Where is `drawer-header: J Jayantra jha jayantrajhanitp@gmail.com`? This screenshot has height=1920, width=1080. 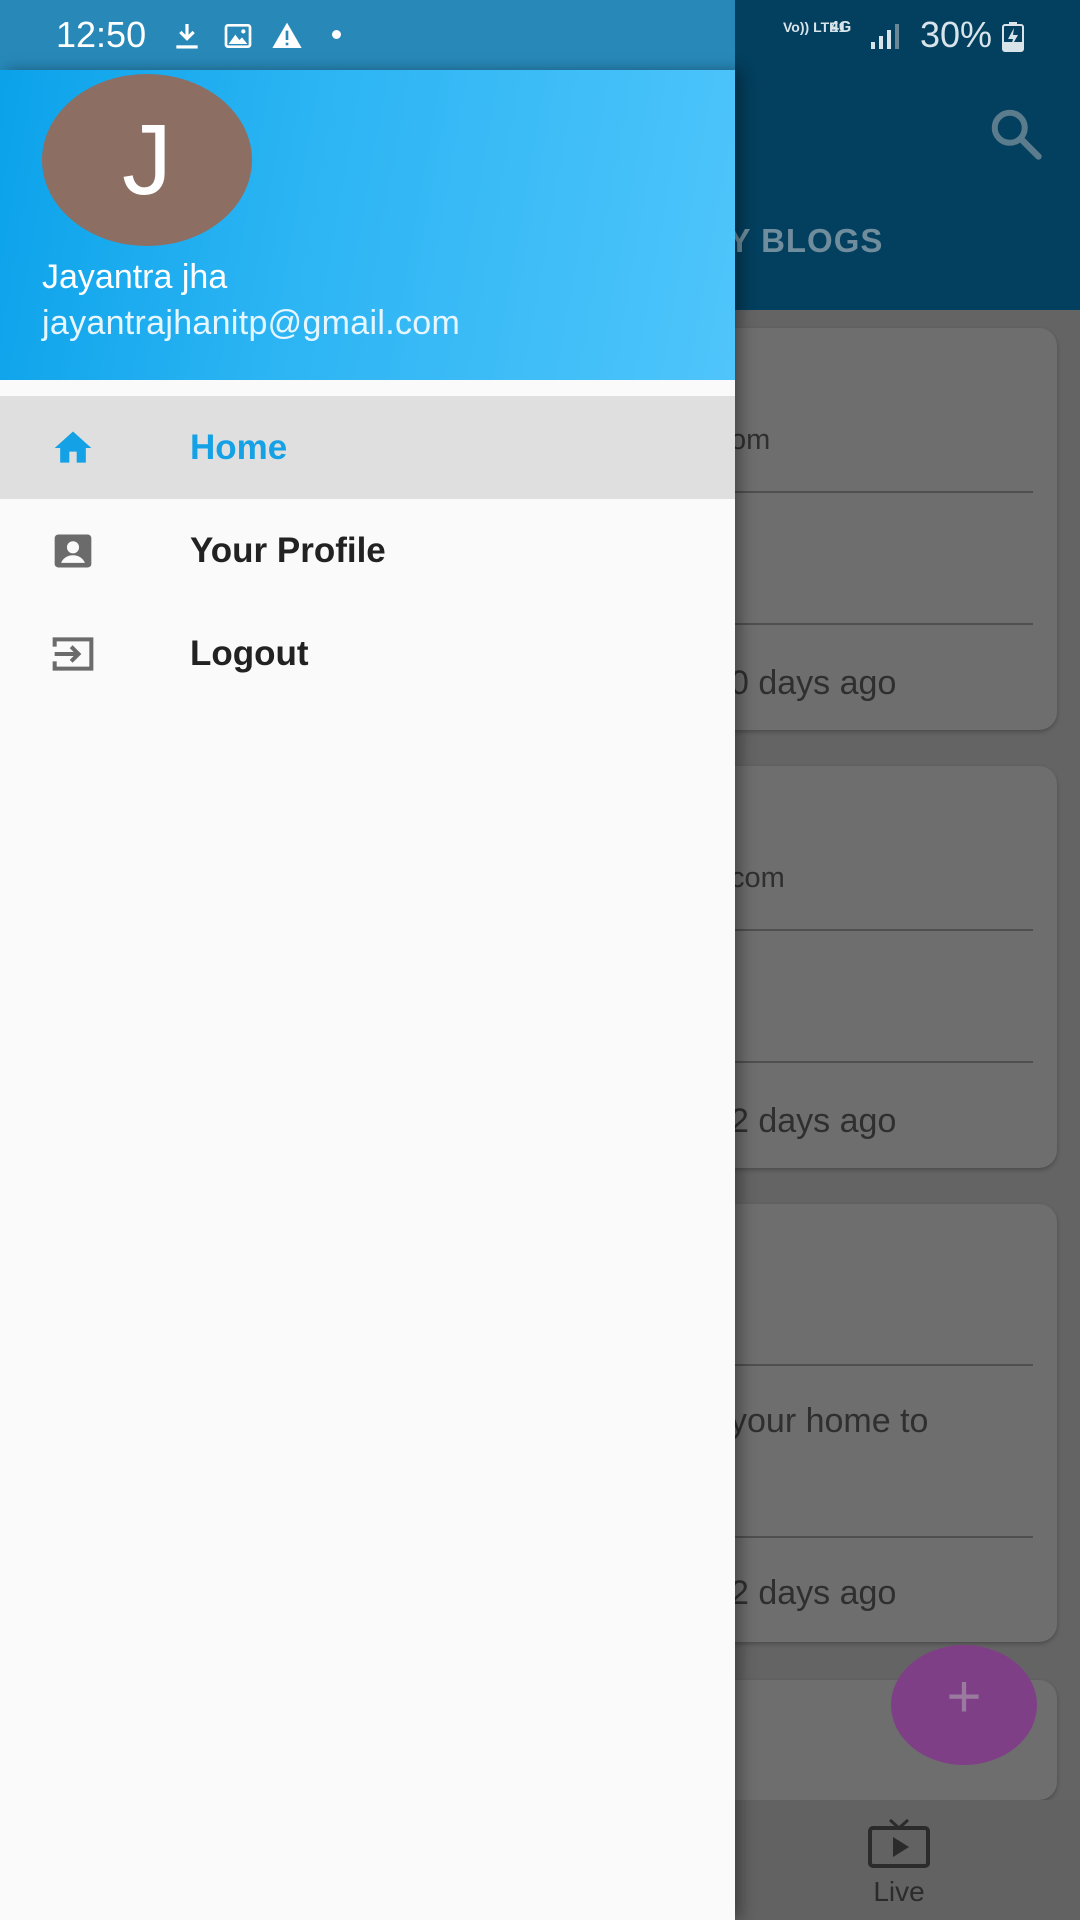 drawer-header: J Jayantra jha jayantrajhanitp@gmail.com is located at coordinates (367, 225).